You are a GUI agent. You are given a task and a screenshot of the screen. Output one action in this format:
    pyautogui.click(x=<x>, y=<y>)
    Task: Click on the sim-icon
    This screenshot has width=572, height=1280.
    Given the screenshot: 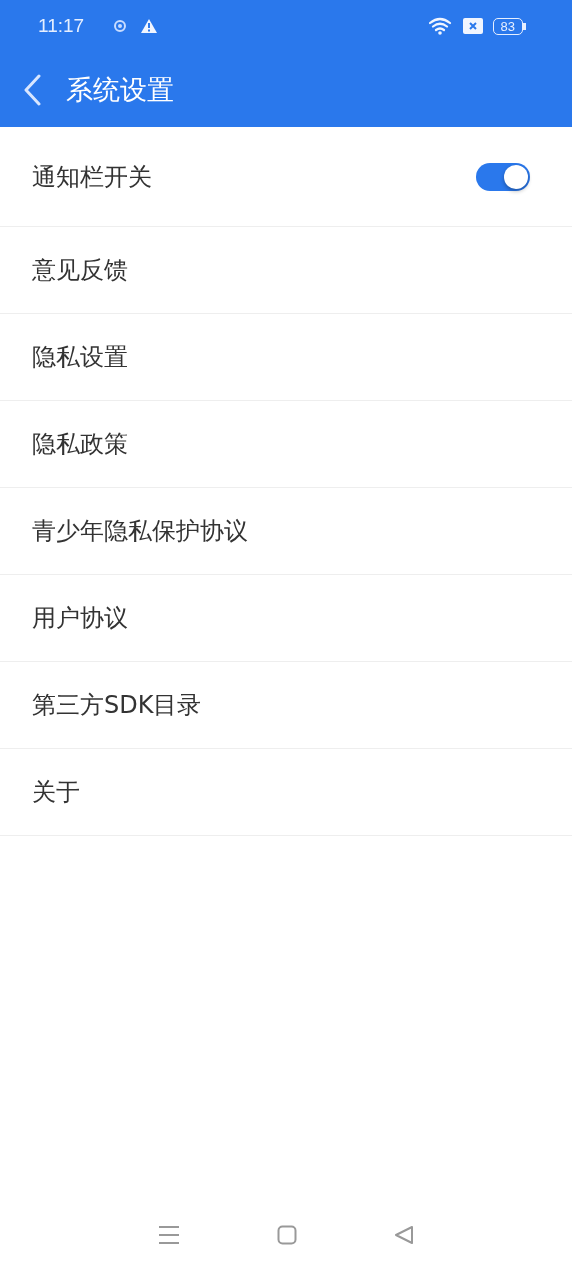 What is the action you would take?
    pyautogui.click(x=472, y=26)
    